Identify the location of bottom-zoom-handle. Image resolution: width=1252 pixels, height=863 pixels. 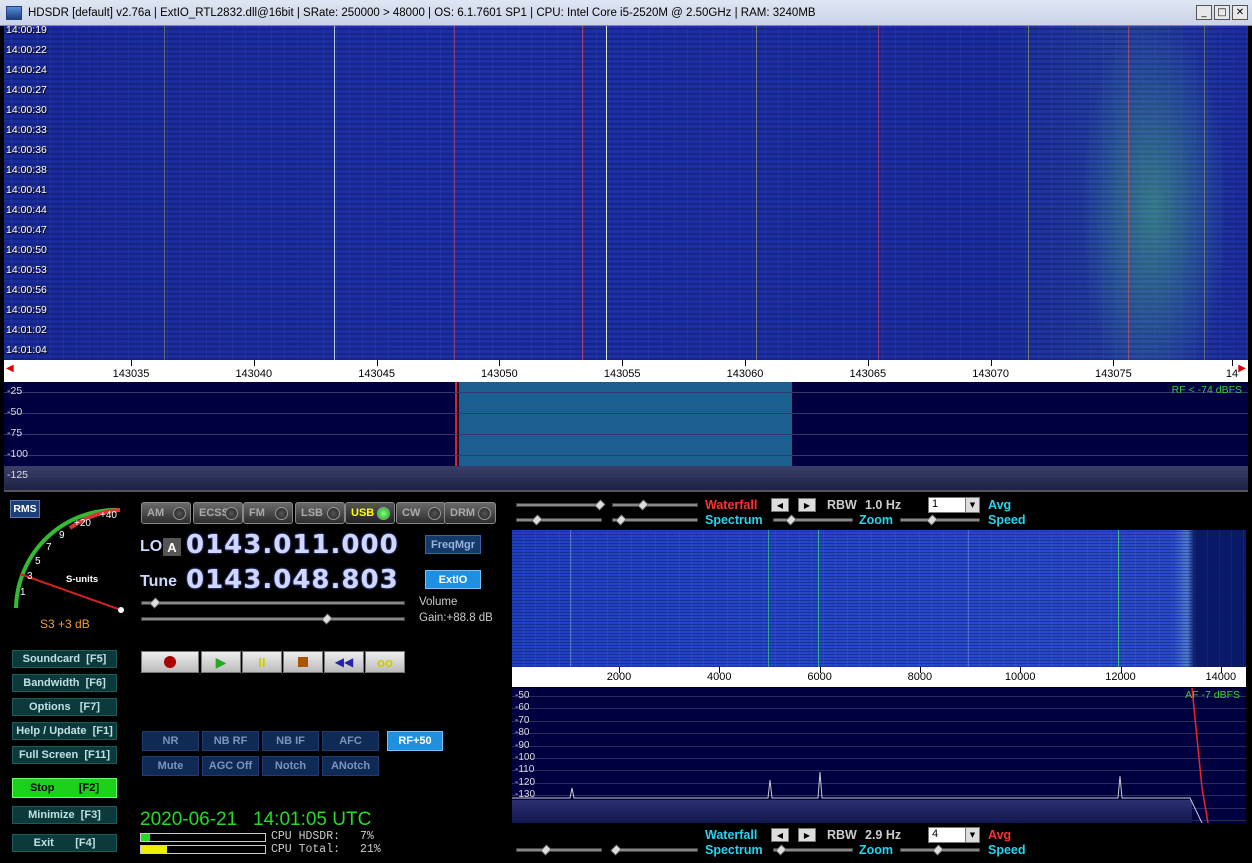
(781, 850).